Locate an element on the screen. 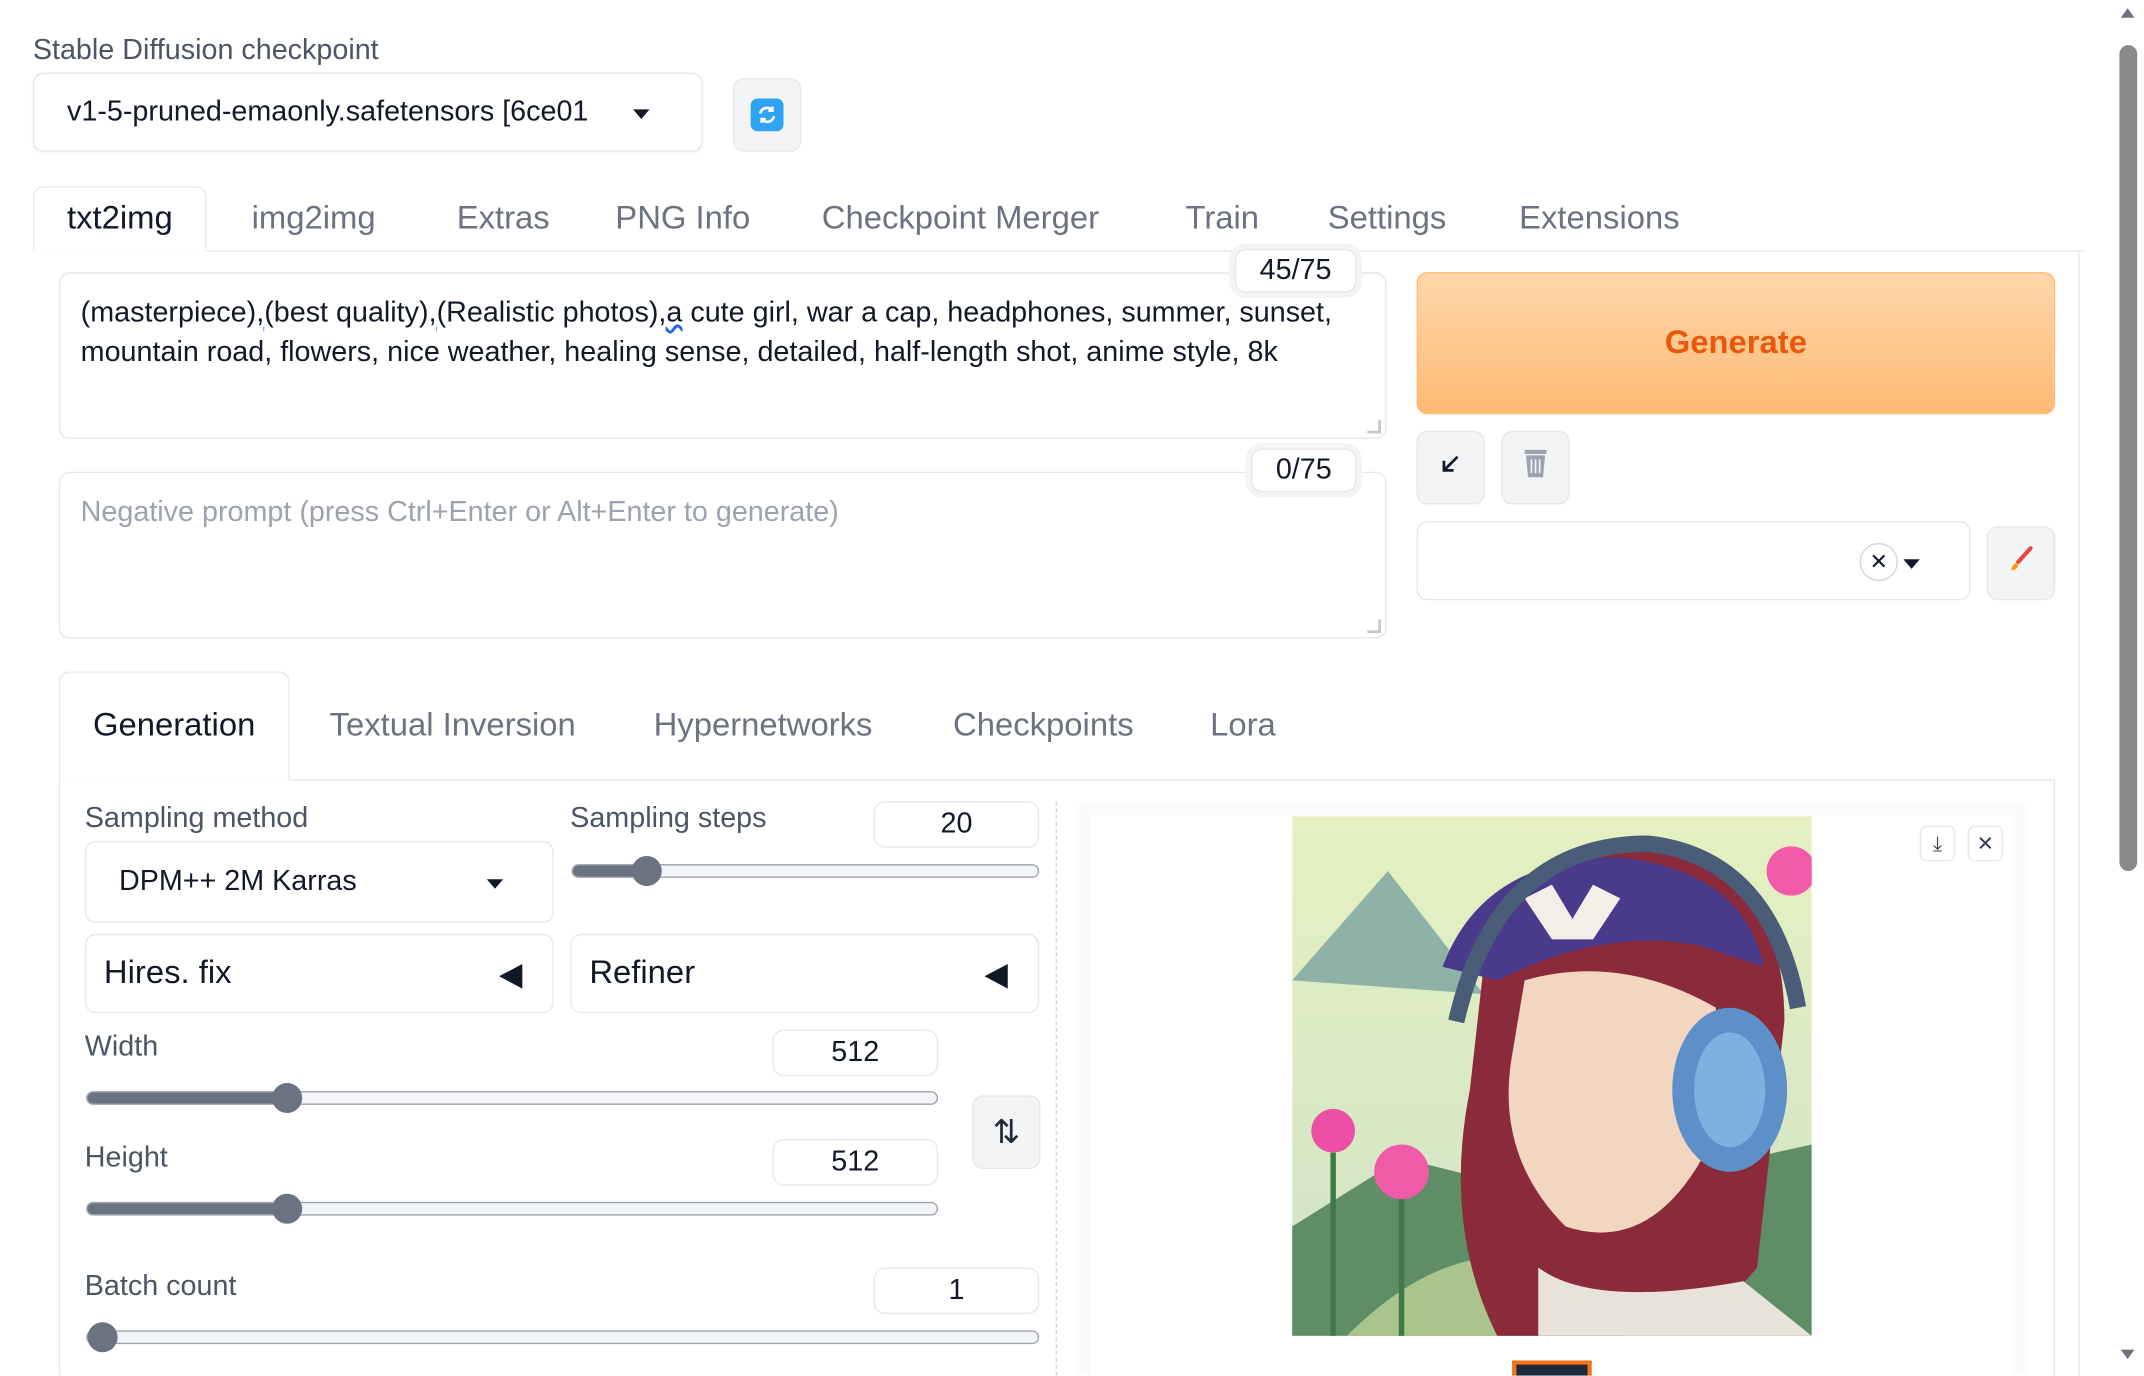 Image resolution: width=2144 pixels, height=1376 pixels. refresh-icon is located at coordinates (767, 115).